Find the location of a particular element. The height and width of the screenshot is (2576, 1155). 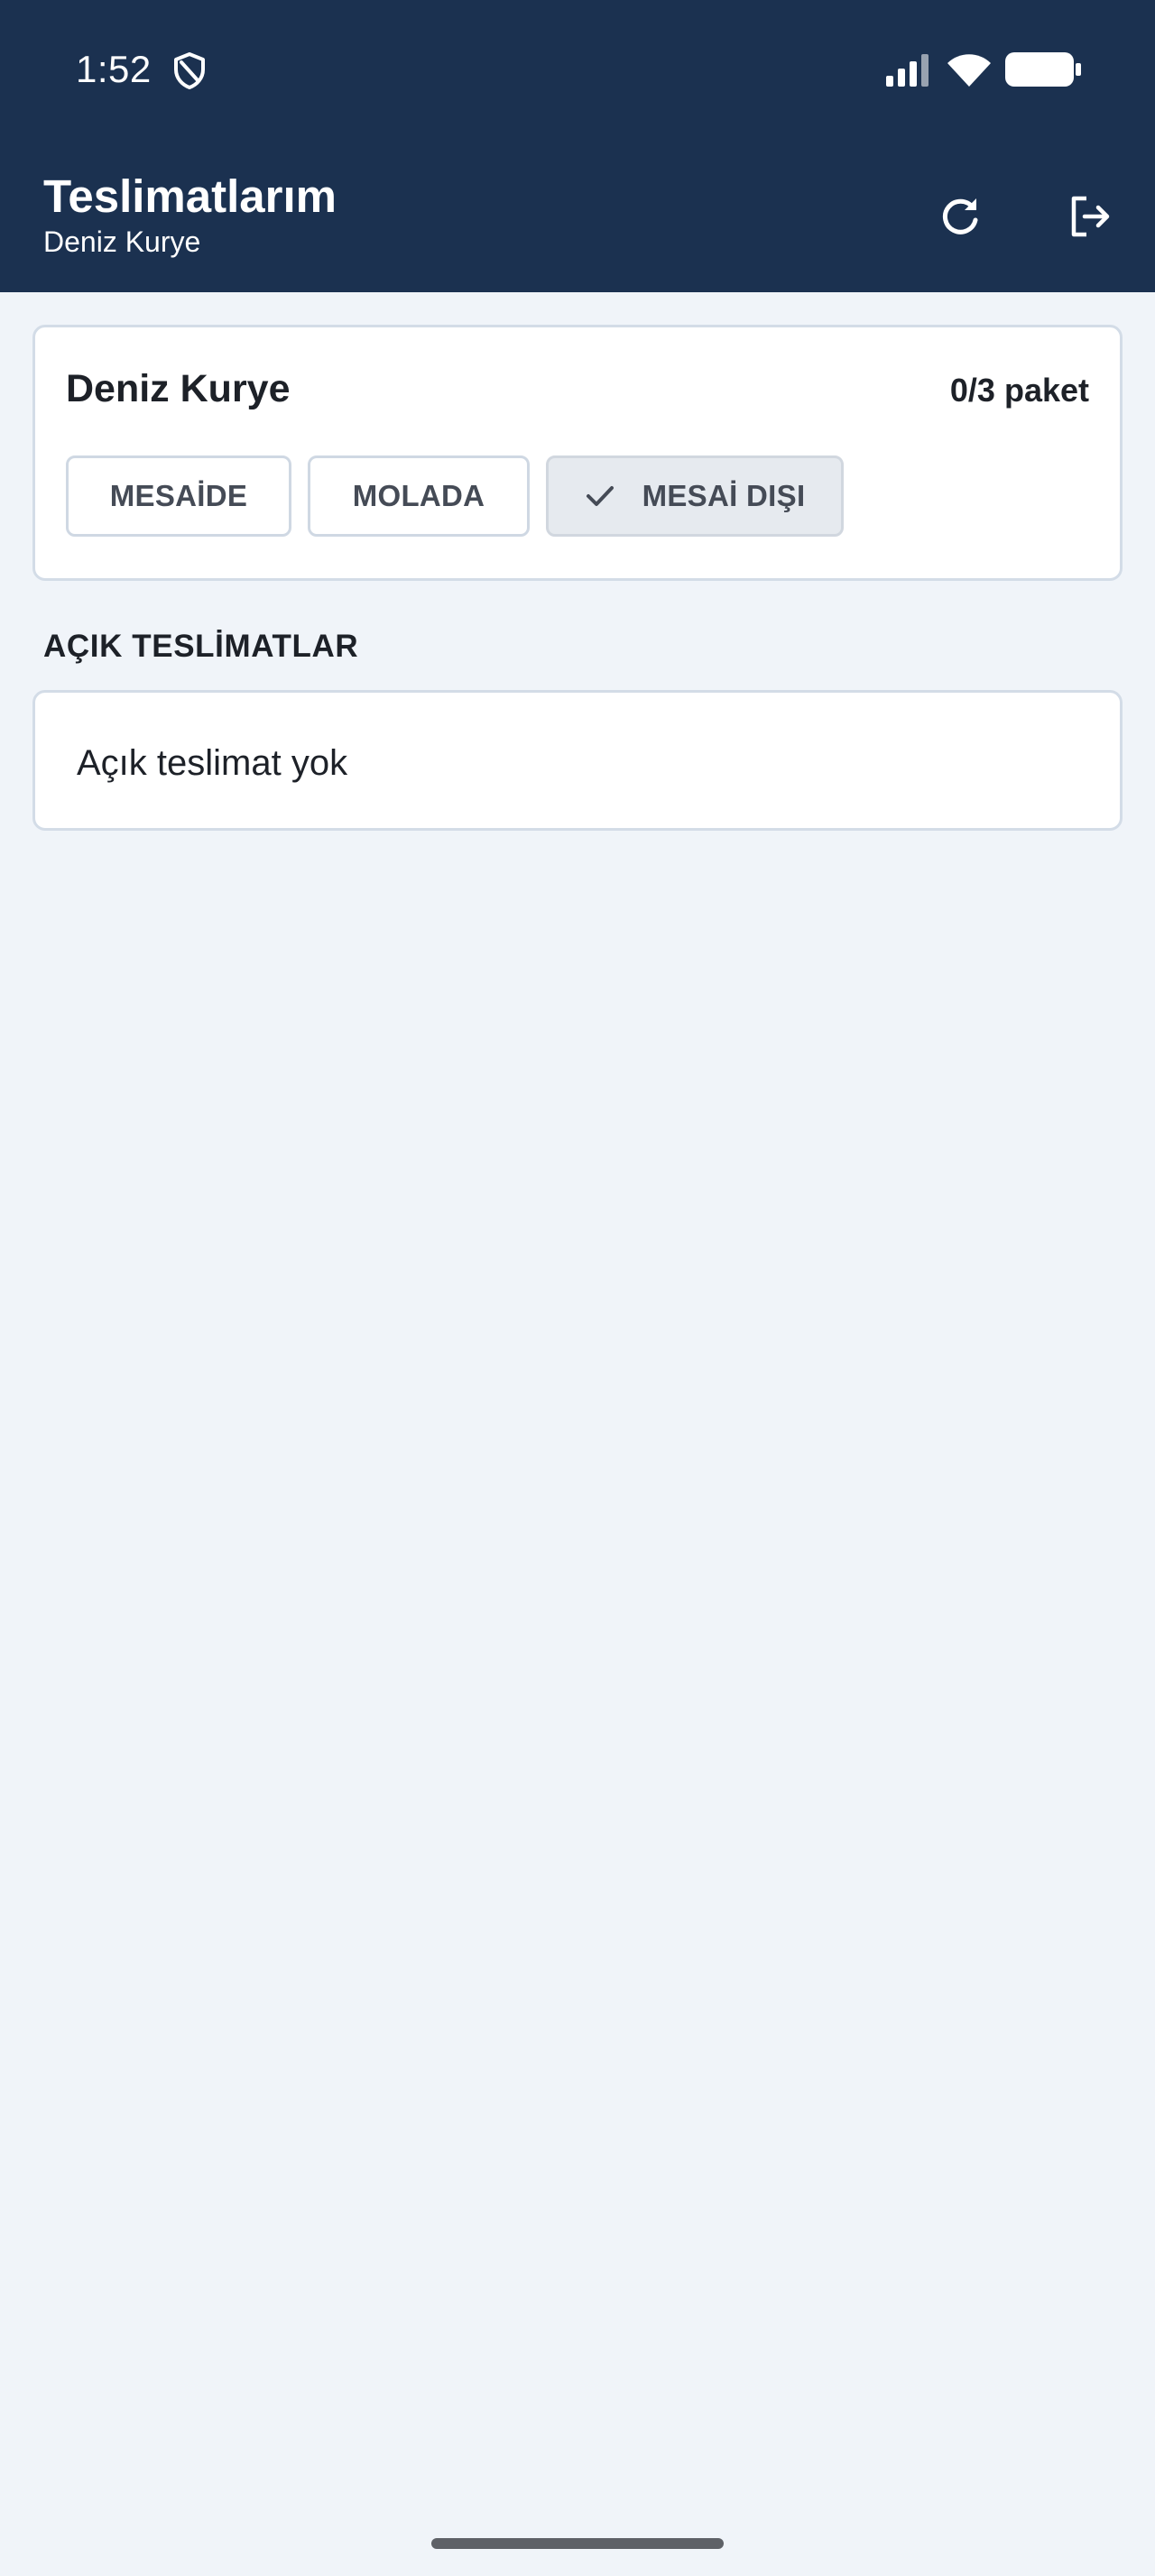

home-indicator is located at coordinates (577, 2543).